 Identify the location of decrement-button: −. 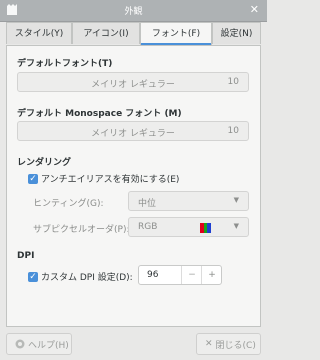
(191, 275).